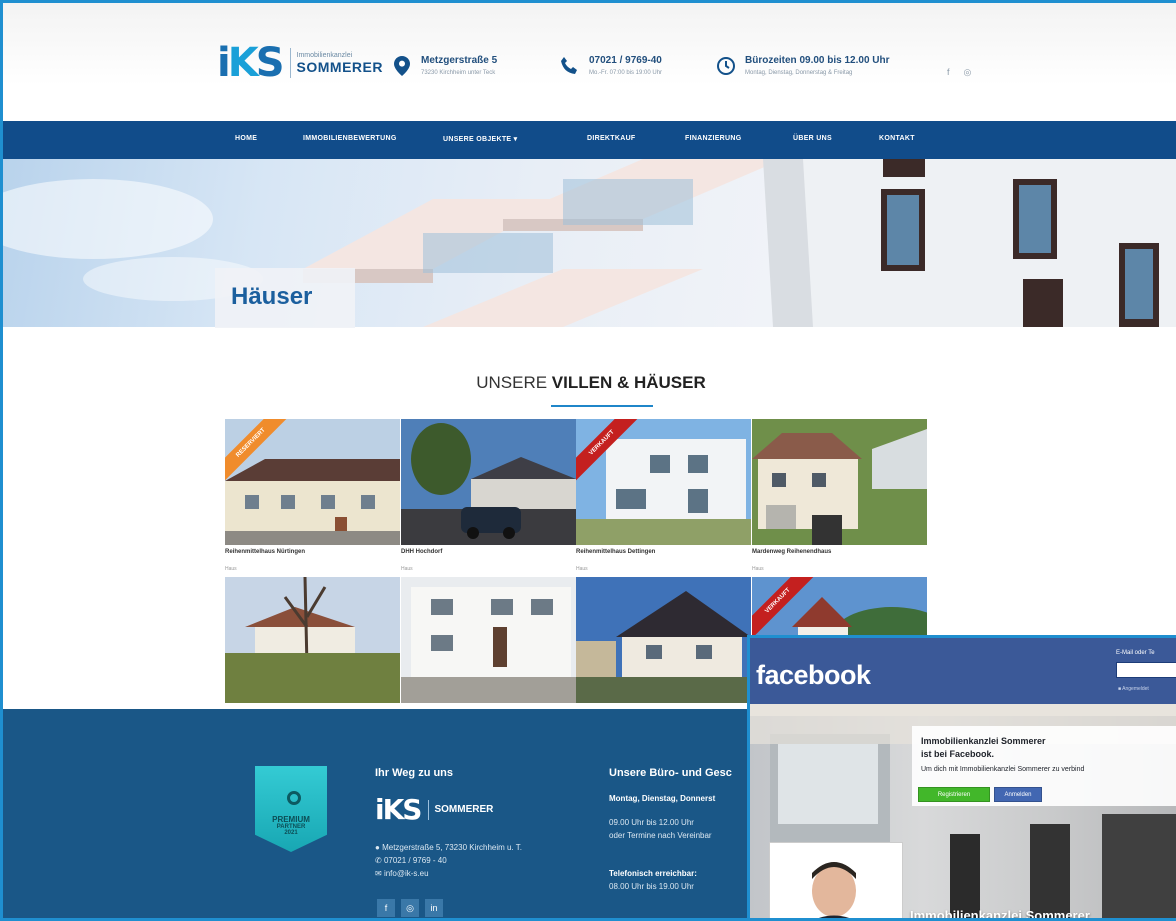  I want to click on footer-hours1: 09.00 Uhr bis 12.00 Uhr, so click(651, 822).